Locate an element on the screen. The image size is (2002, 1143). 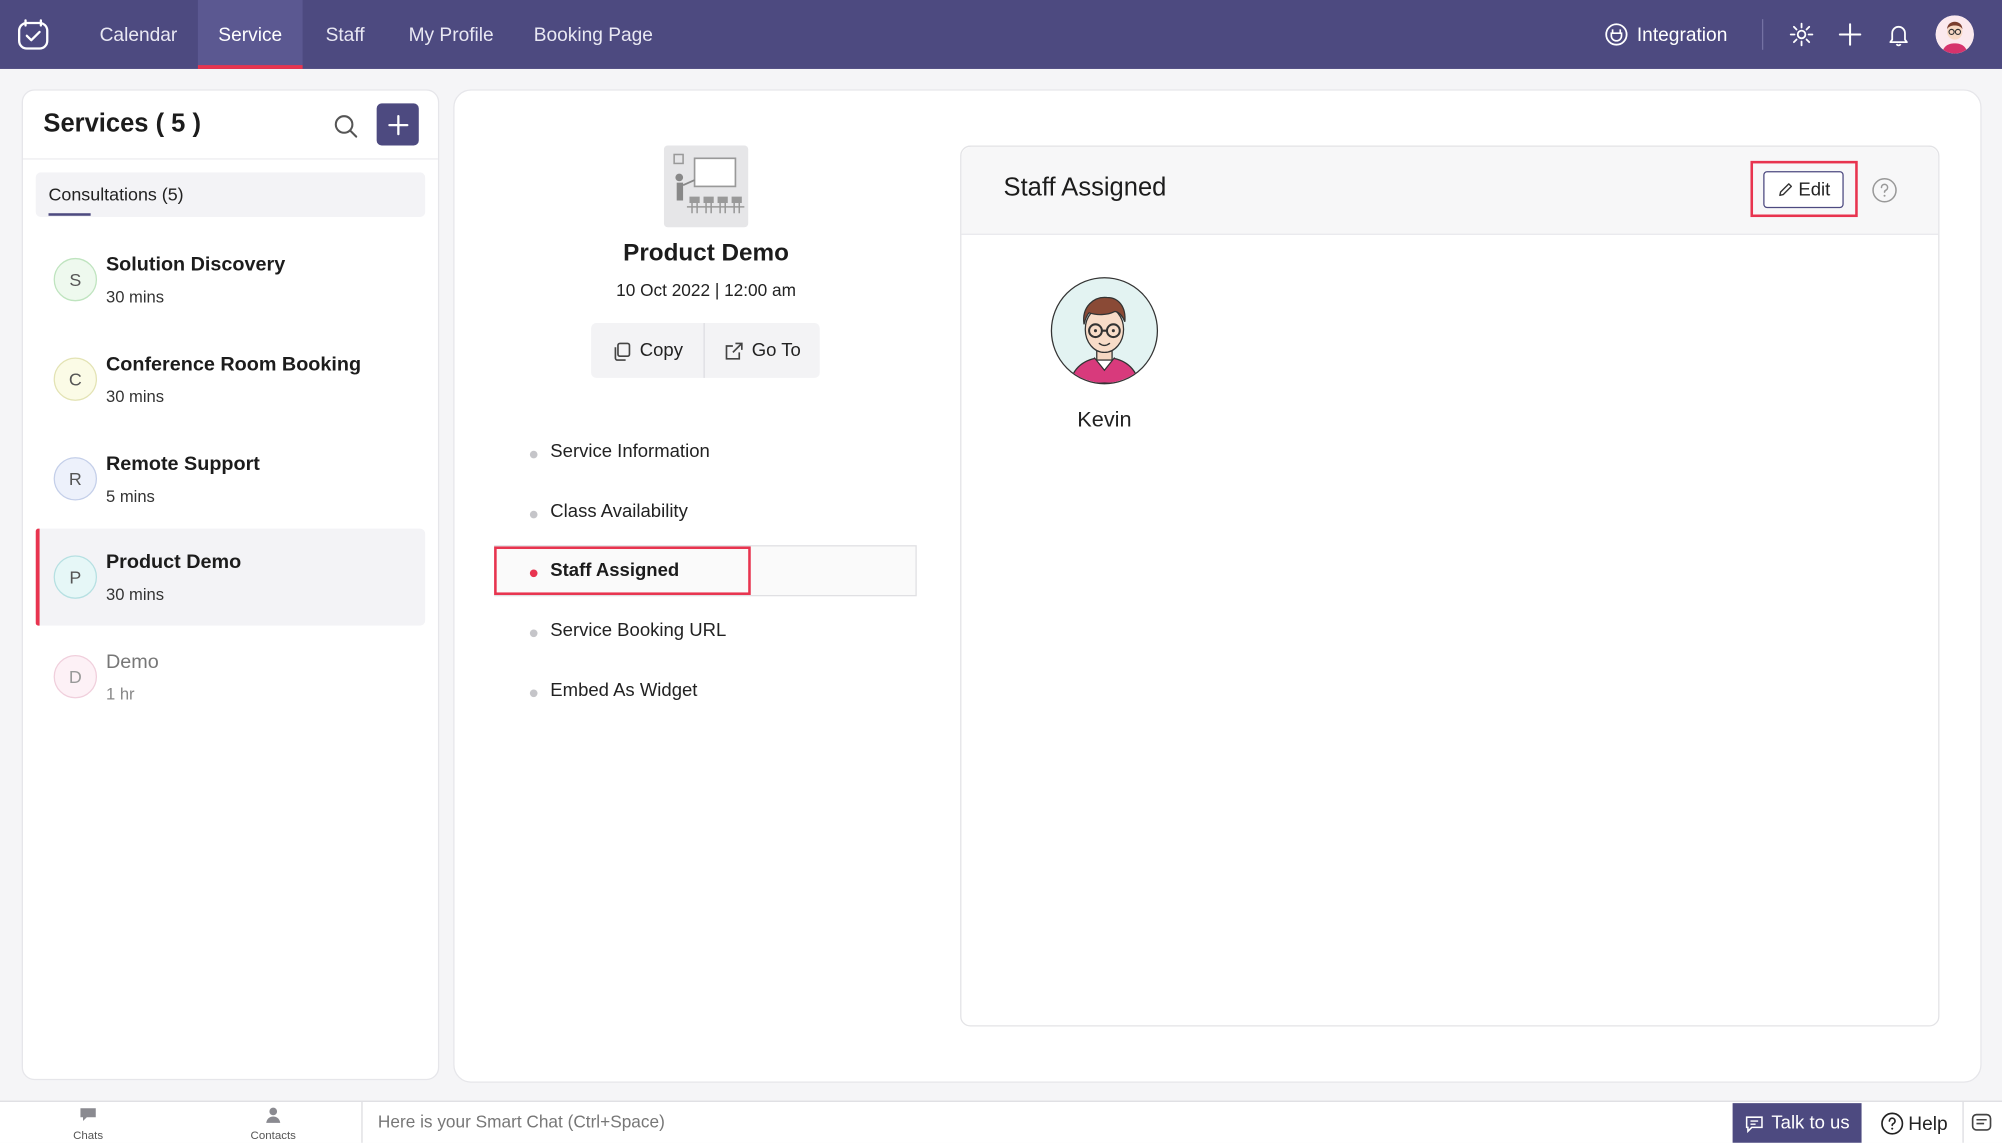
panel-divider is located at coordinates (230, 159).